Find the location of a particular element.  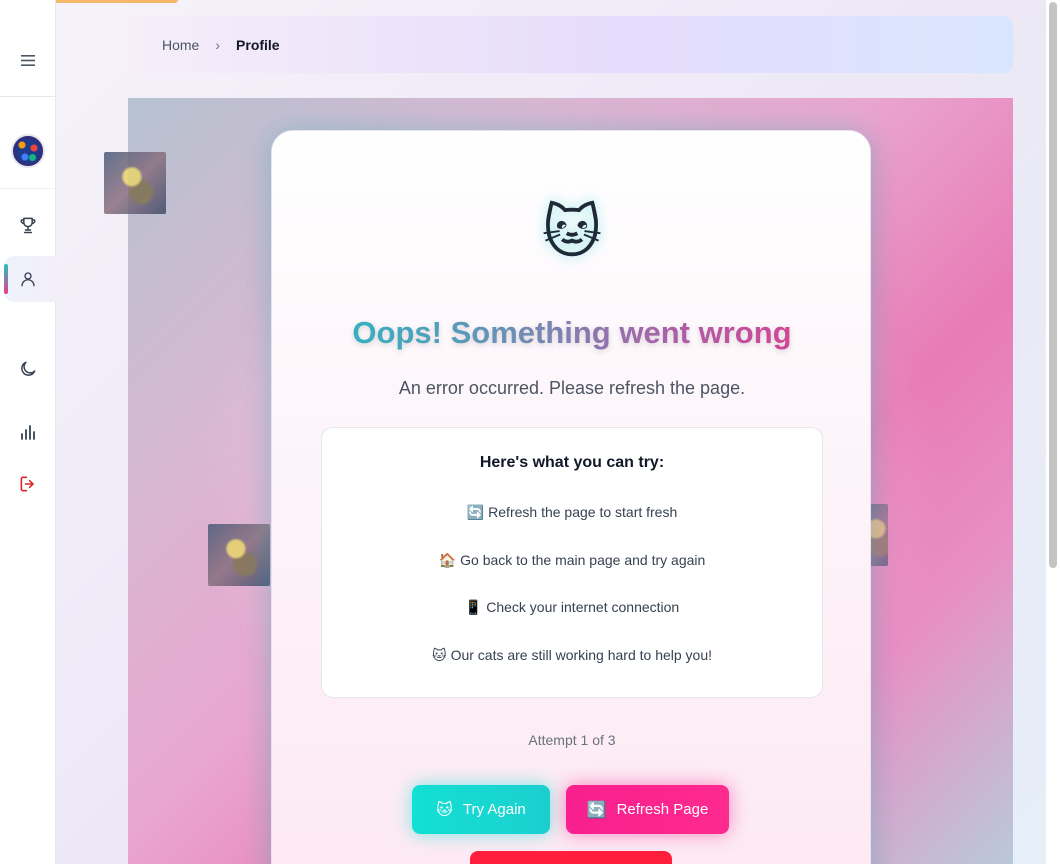

breadcrumb-current: Profile is located at coordinates (258, 44).